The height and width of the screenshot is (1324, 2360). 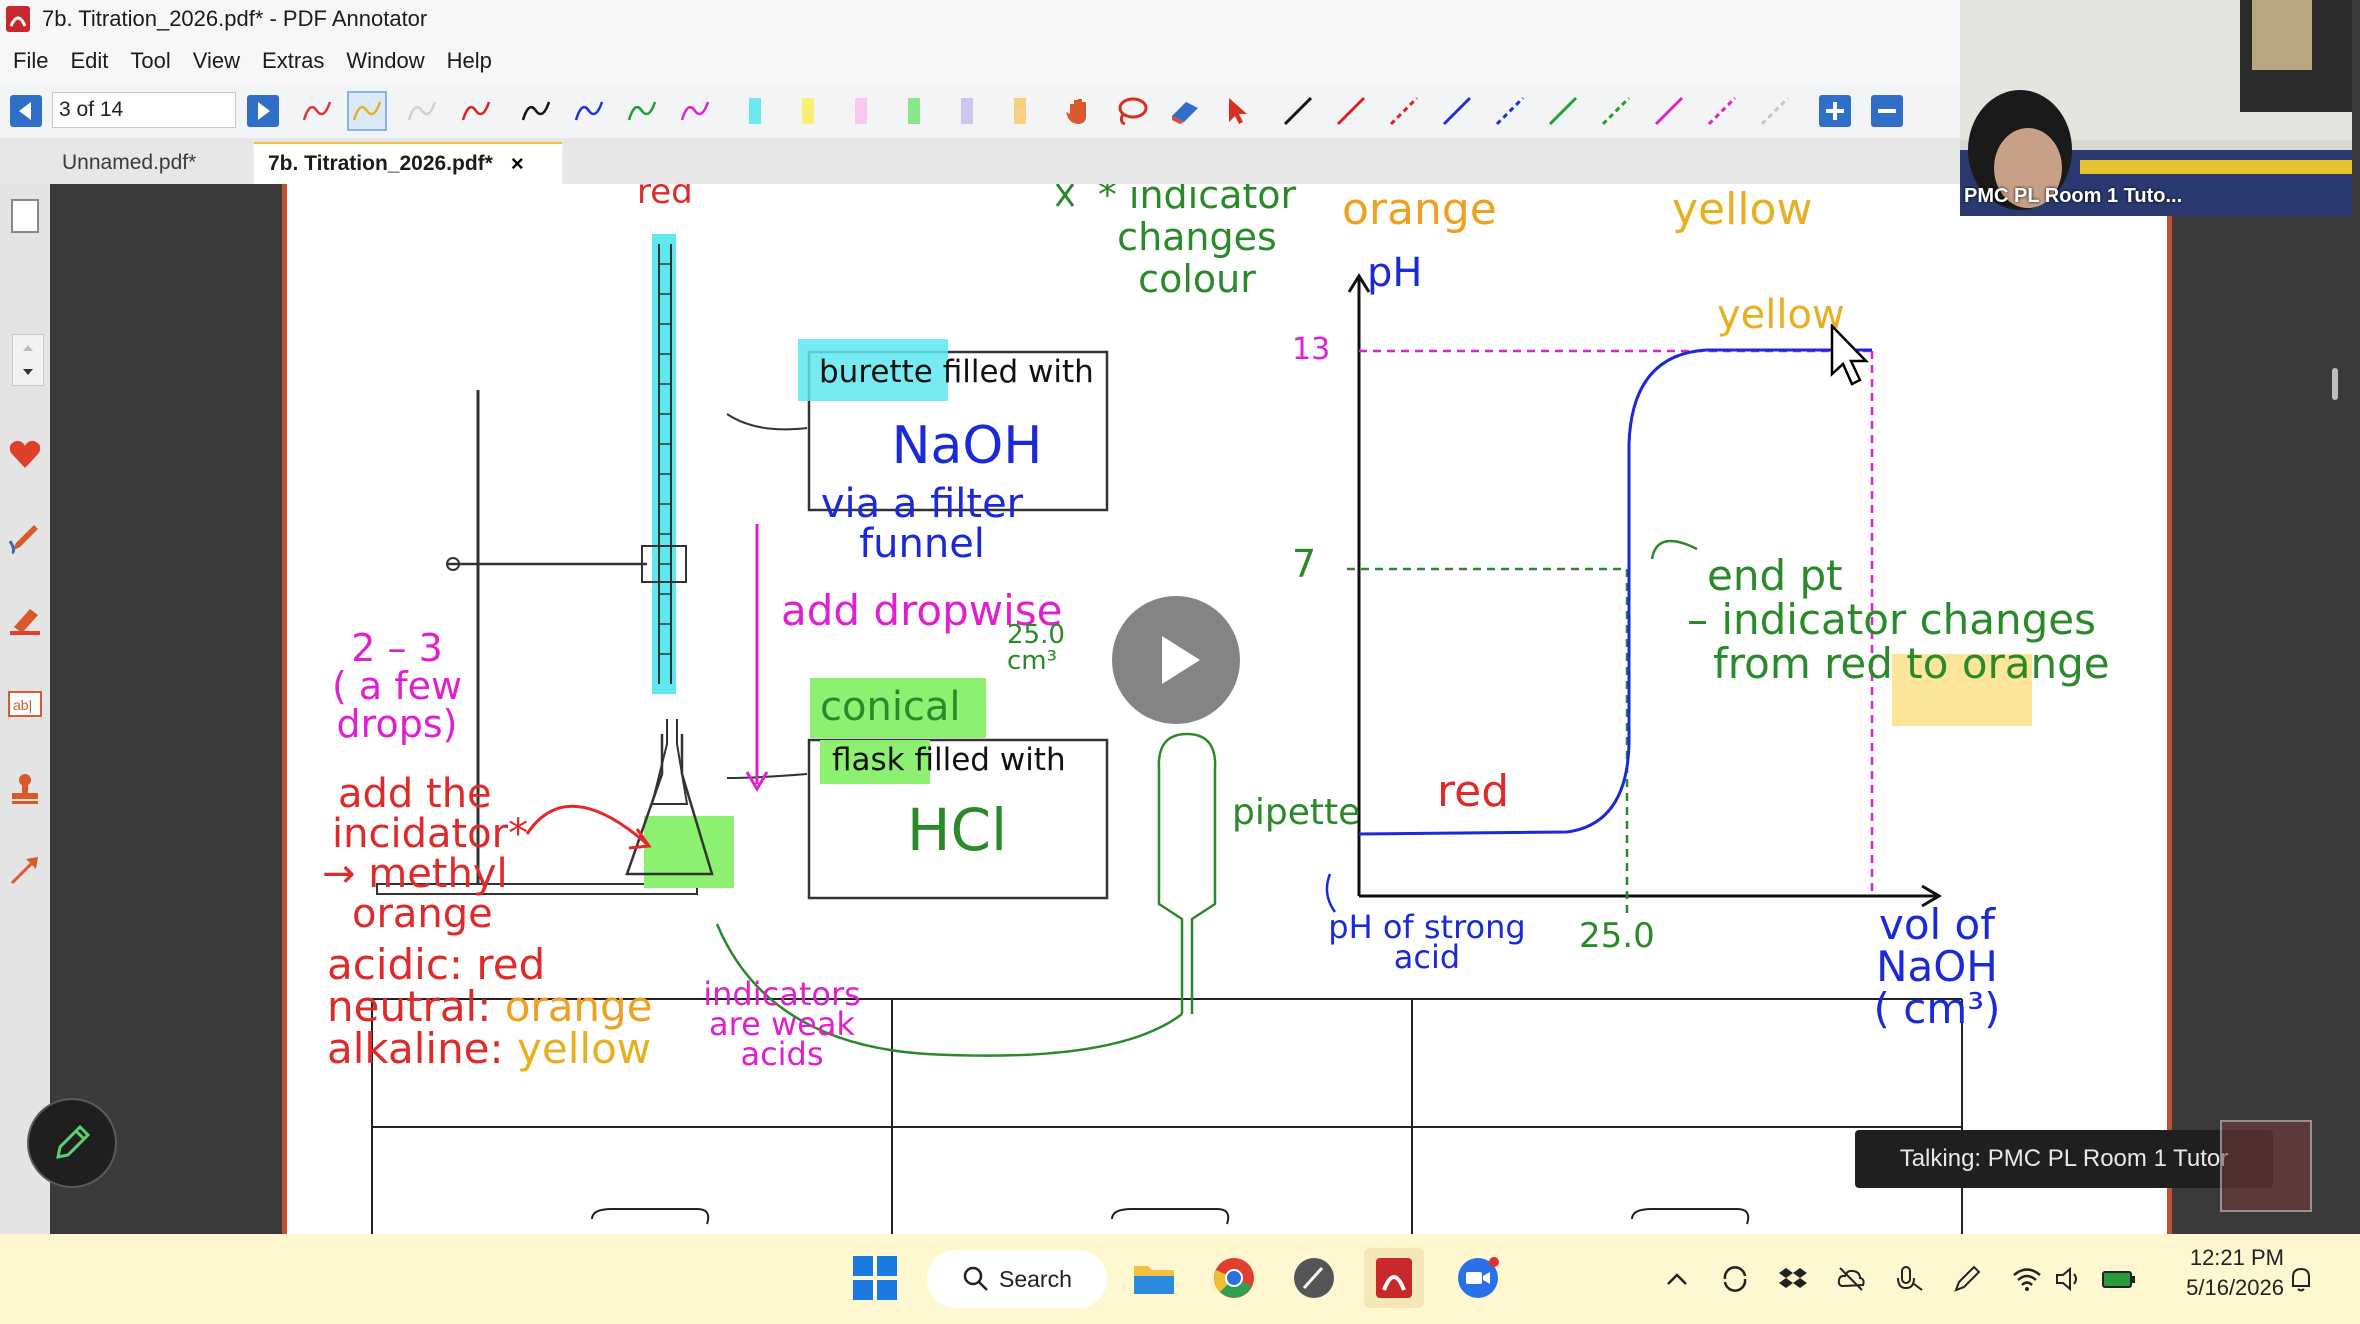 What do you see at coordinates (1563, 111) in the screenshot?
I see `line-green-button` at bounding box center [1563, 111].